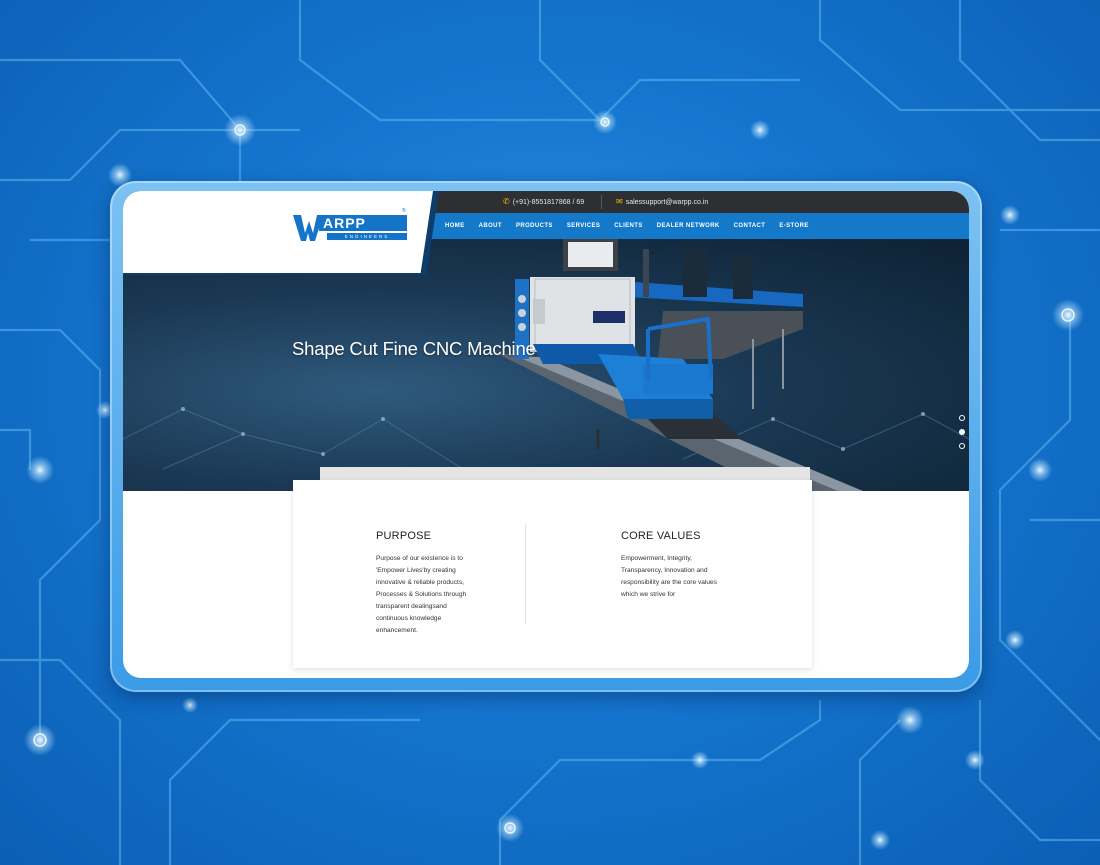 Image resolution: width=1100 pixels, height=865 pixels. I want to click on envelope-icon: ✉, so click(619, 201).